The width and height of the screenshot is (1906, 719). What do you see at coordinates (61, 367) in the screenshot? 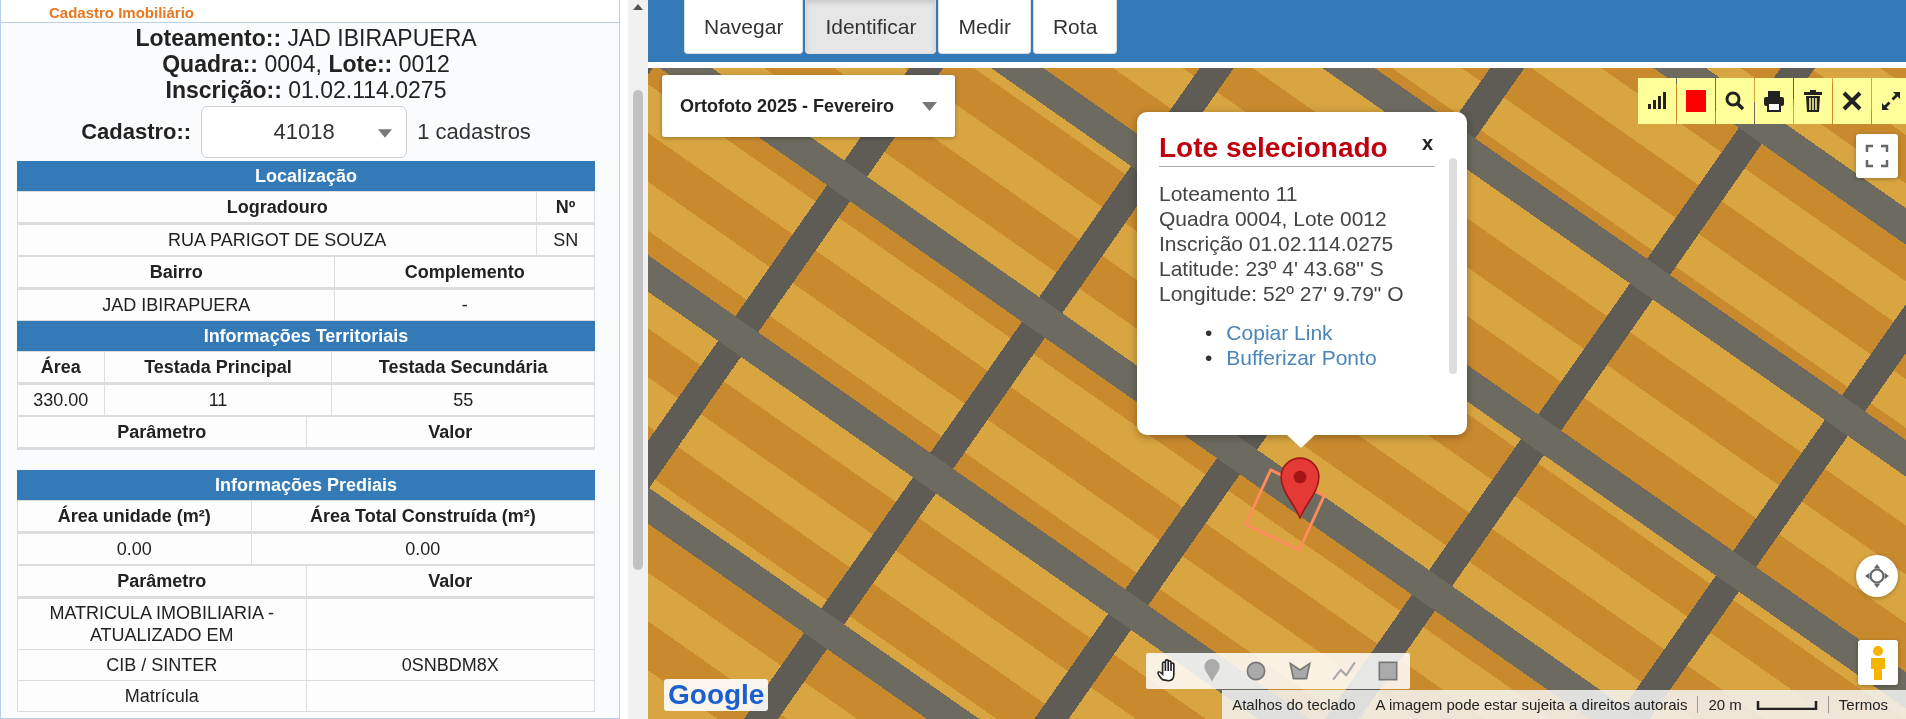
I see `column-header: Área` at bounding box center [61, 367].